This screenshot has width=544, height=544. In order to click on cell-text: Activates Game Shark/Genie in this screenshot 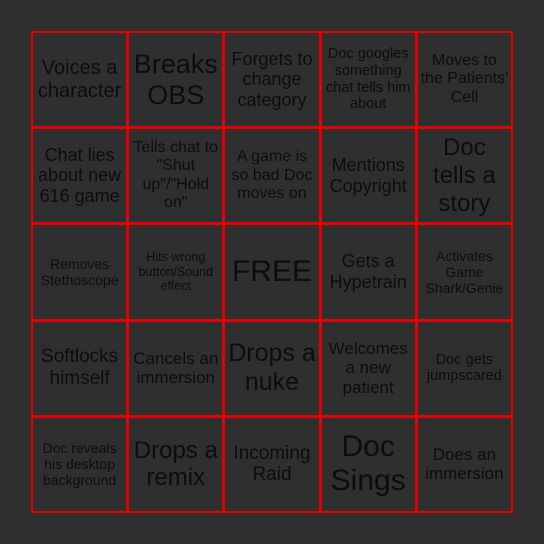, I will do `click(464, 272)`.